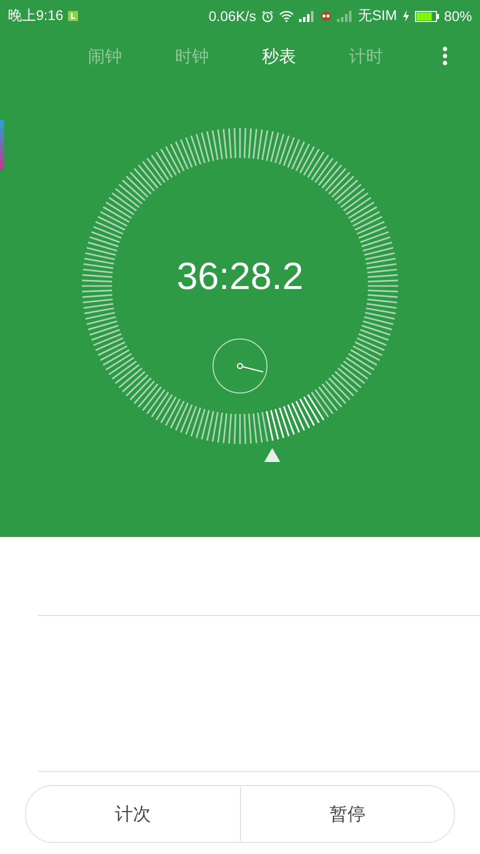 The width and height of the screenshot is (480, 854). Describe the element at coordinates (36, 16) in the screenshot. I see `status-time: 晚上9:16` at that location.